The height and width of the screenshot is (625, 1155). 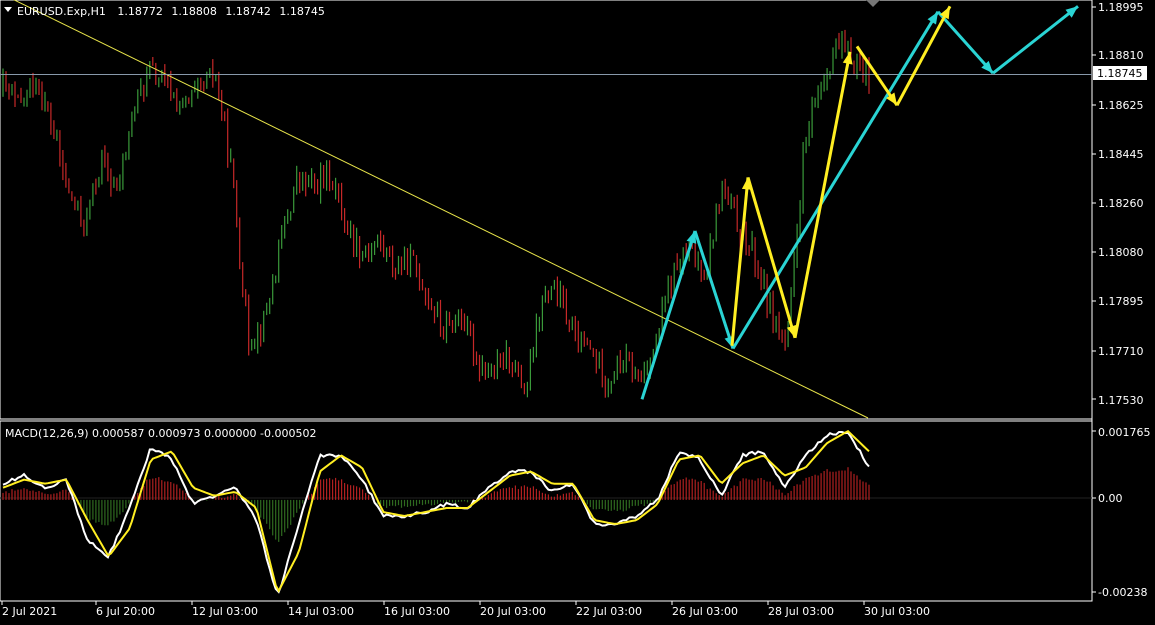 What do you see at coordinates (801, 611) in the screenshot?
I see `time-tick: 28 Jul 03:00` at bounding box center [801, 611].